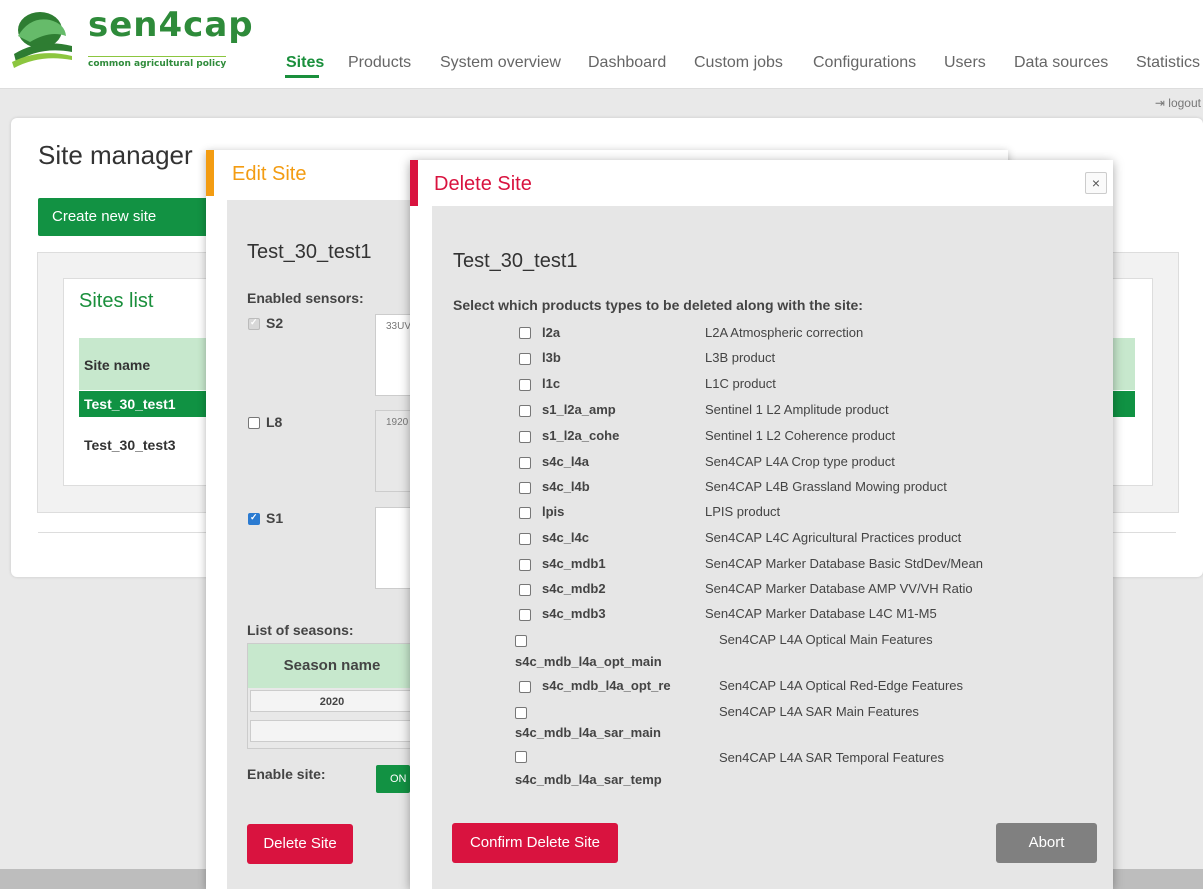 The height and width of the screenshot is (889, 1203). Describe the element at coordinates (821, 613) in the screenshot. I see `product-desc: Sen4CAP Marker Database L4C M1-M5` at that location.